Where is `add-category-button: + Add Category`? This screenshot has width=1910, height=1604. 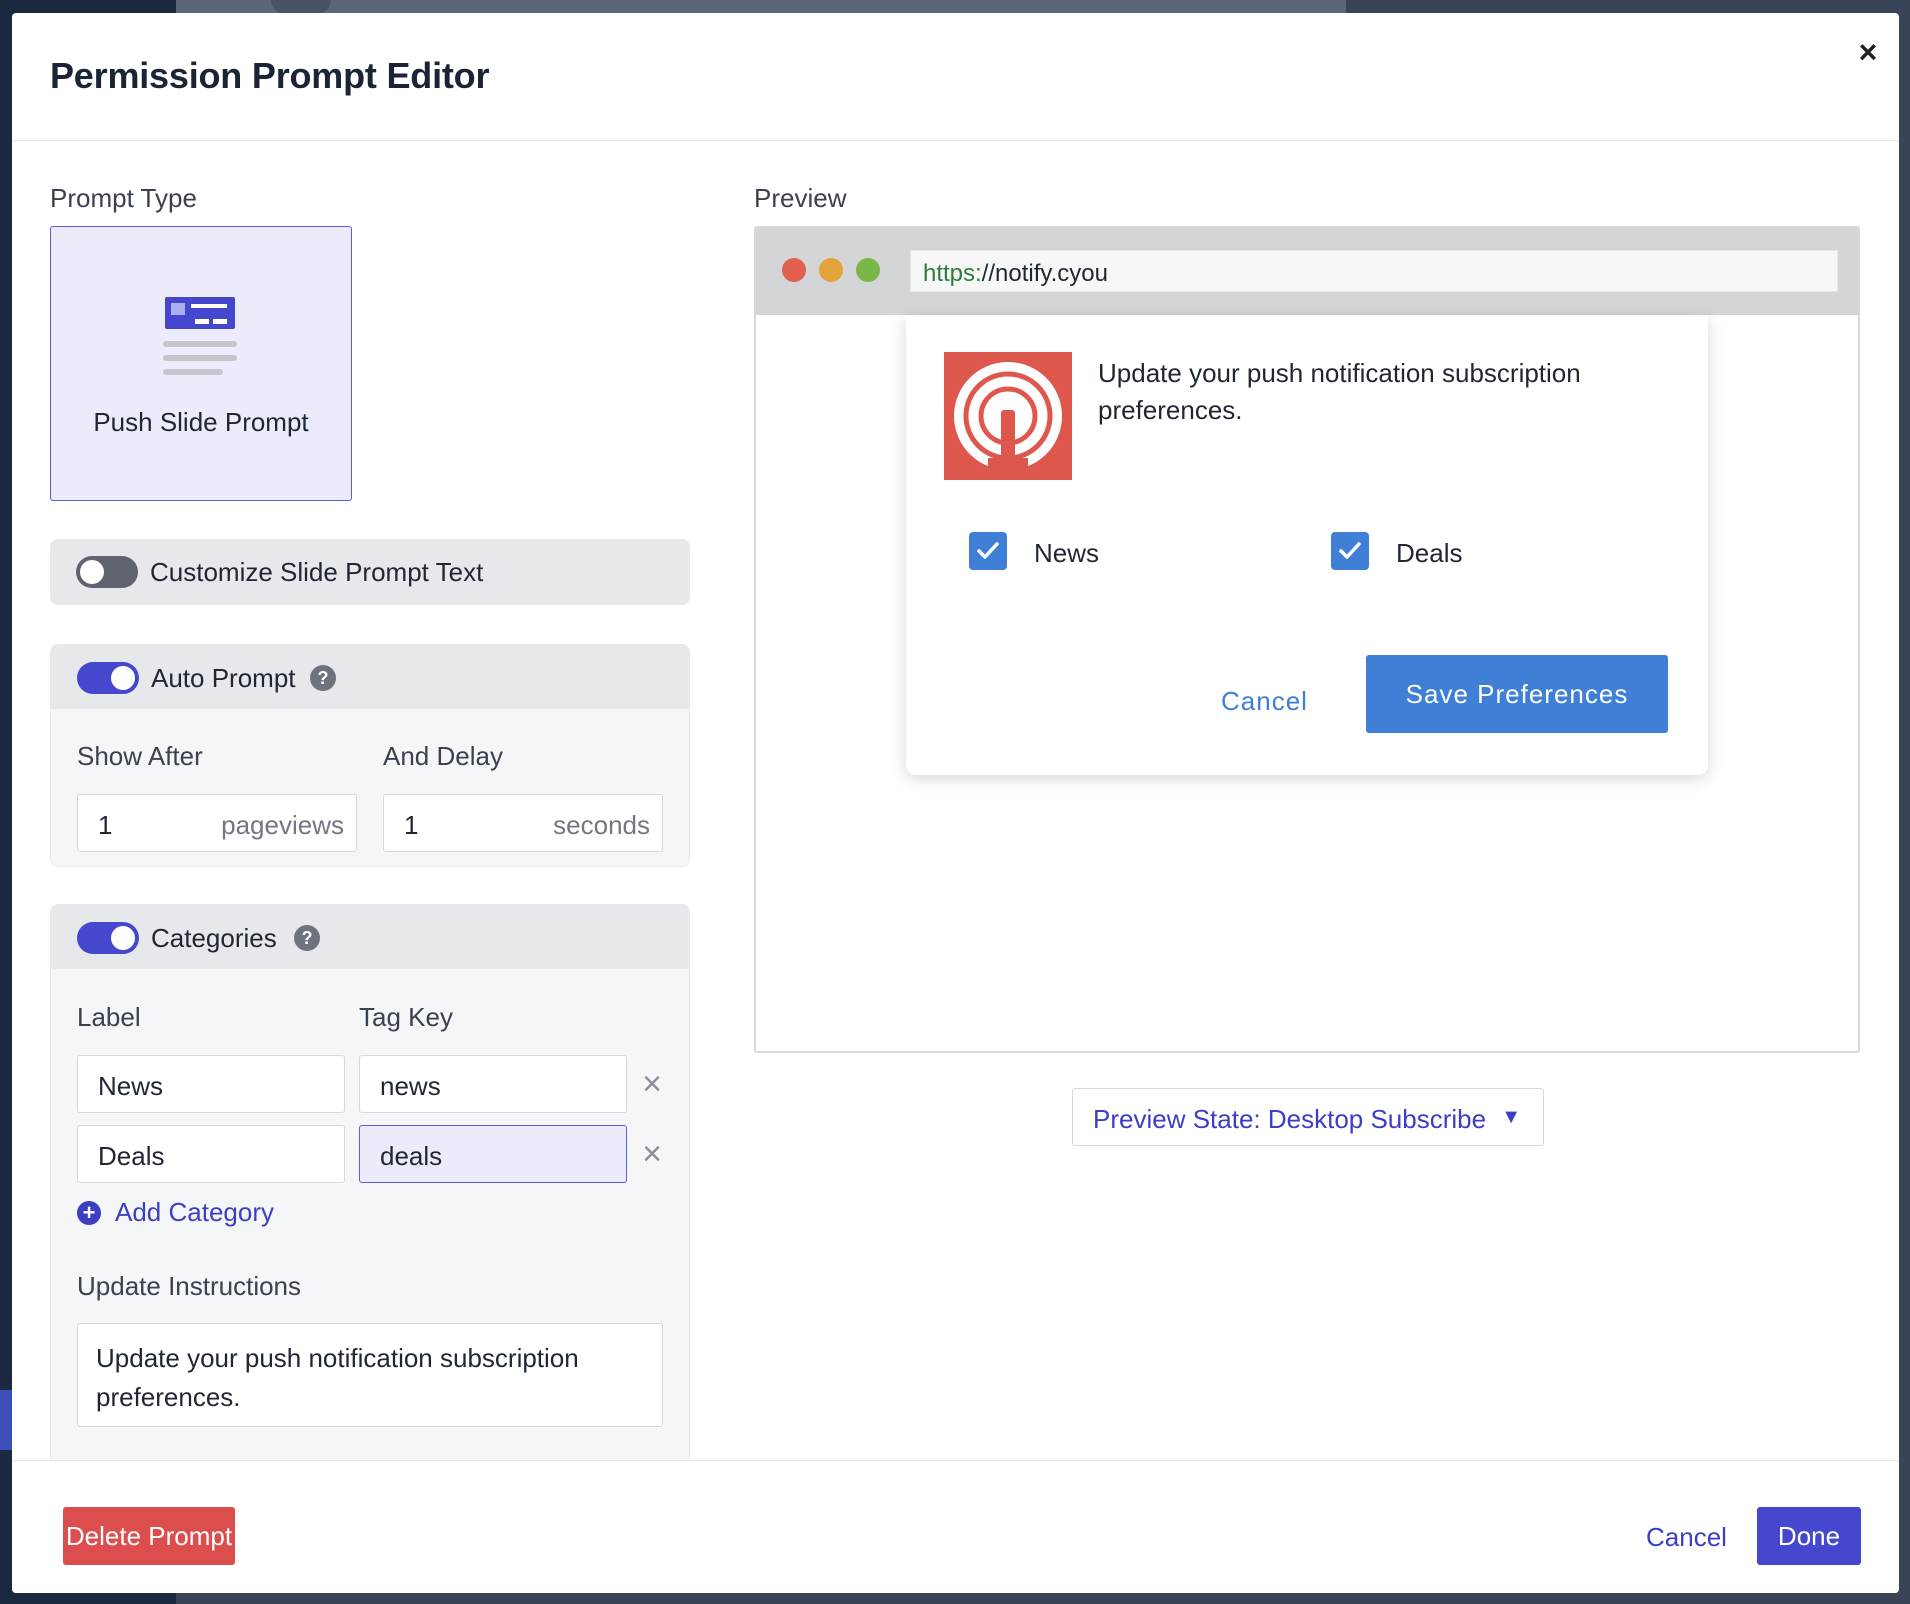 add-category-button: + Add Category is located at coordinates (175, 1212).